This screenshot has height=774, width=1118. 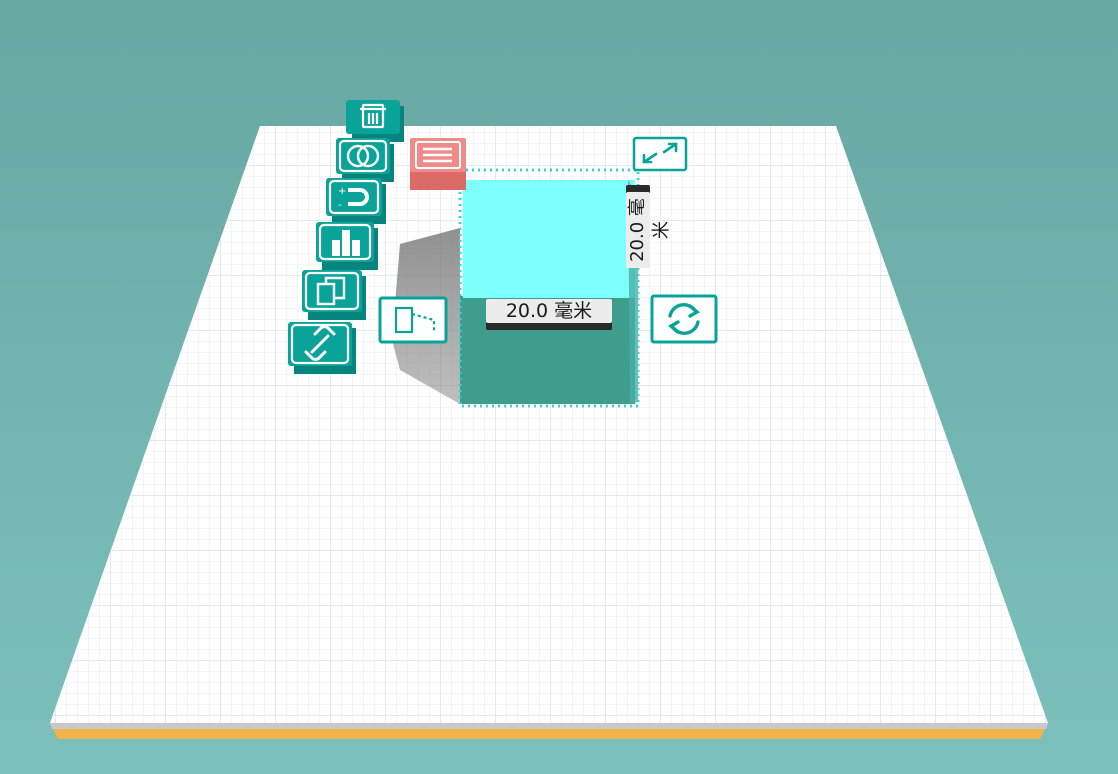 What do you see at coordinates (649, 230) in the screenshot?
I see `height-dimension-label: 20.0 毫米` at bounding box center [649, 230].